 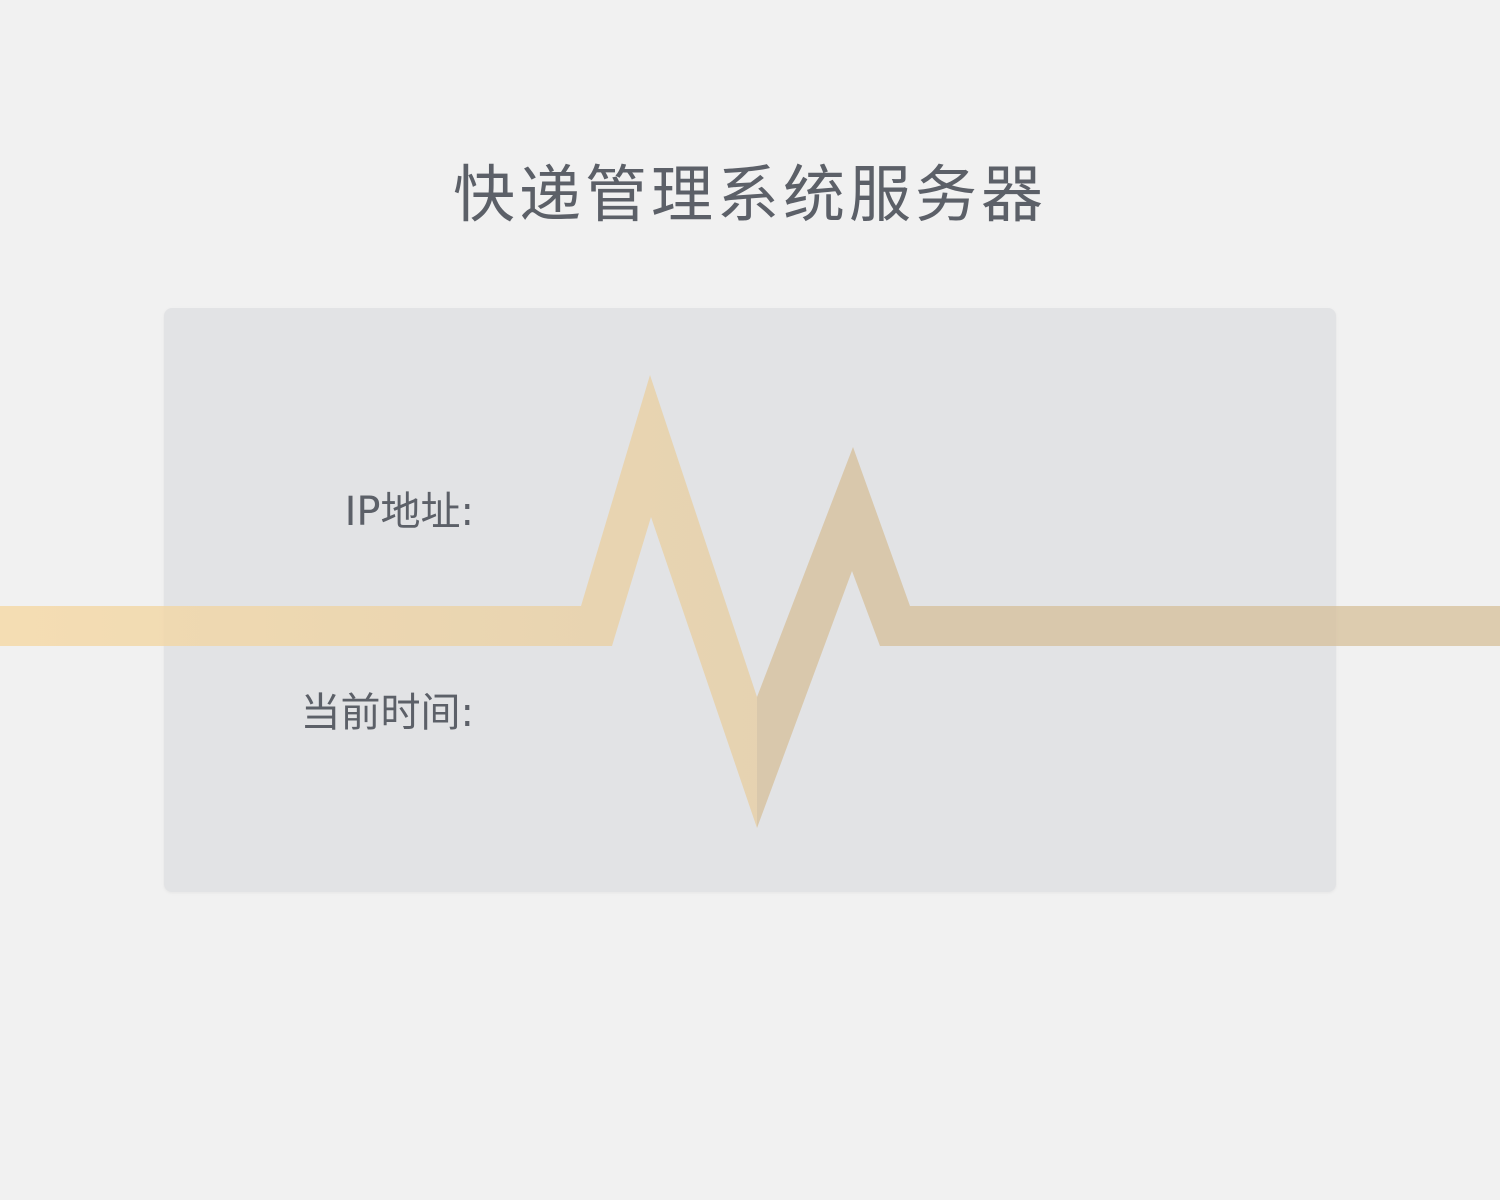 I want to click on page-title: 快递管理系统服务器, so click(x=749, y=194).